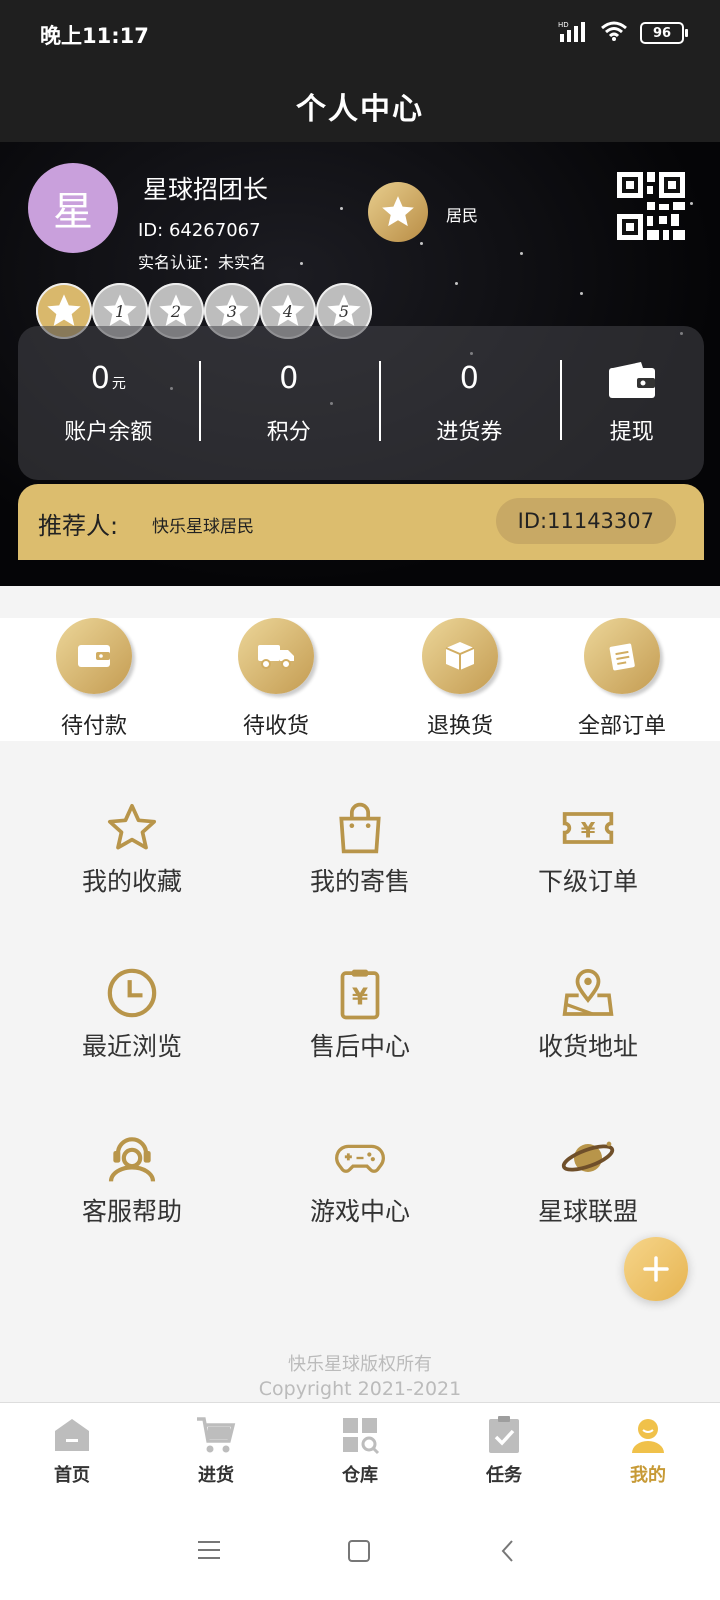 Image resolution: width=720 pixels, height=1600 pixels. What do you see at coordinates (664, 33) in the screenshot?
I see `battery-icon: 96` at bounding box center [664, 33].